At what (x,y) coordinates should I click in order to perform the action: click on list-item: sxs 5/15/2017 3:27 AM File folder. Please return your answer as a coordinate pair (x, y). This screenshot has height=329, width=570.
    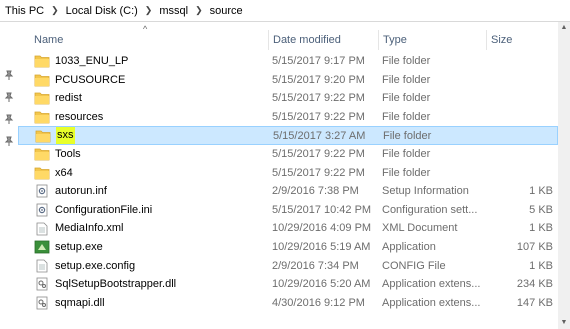
    Looking at the image, I should click on (288, 135).